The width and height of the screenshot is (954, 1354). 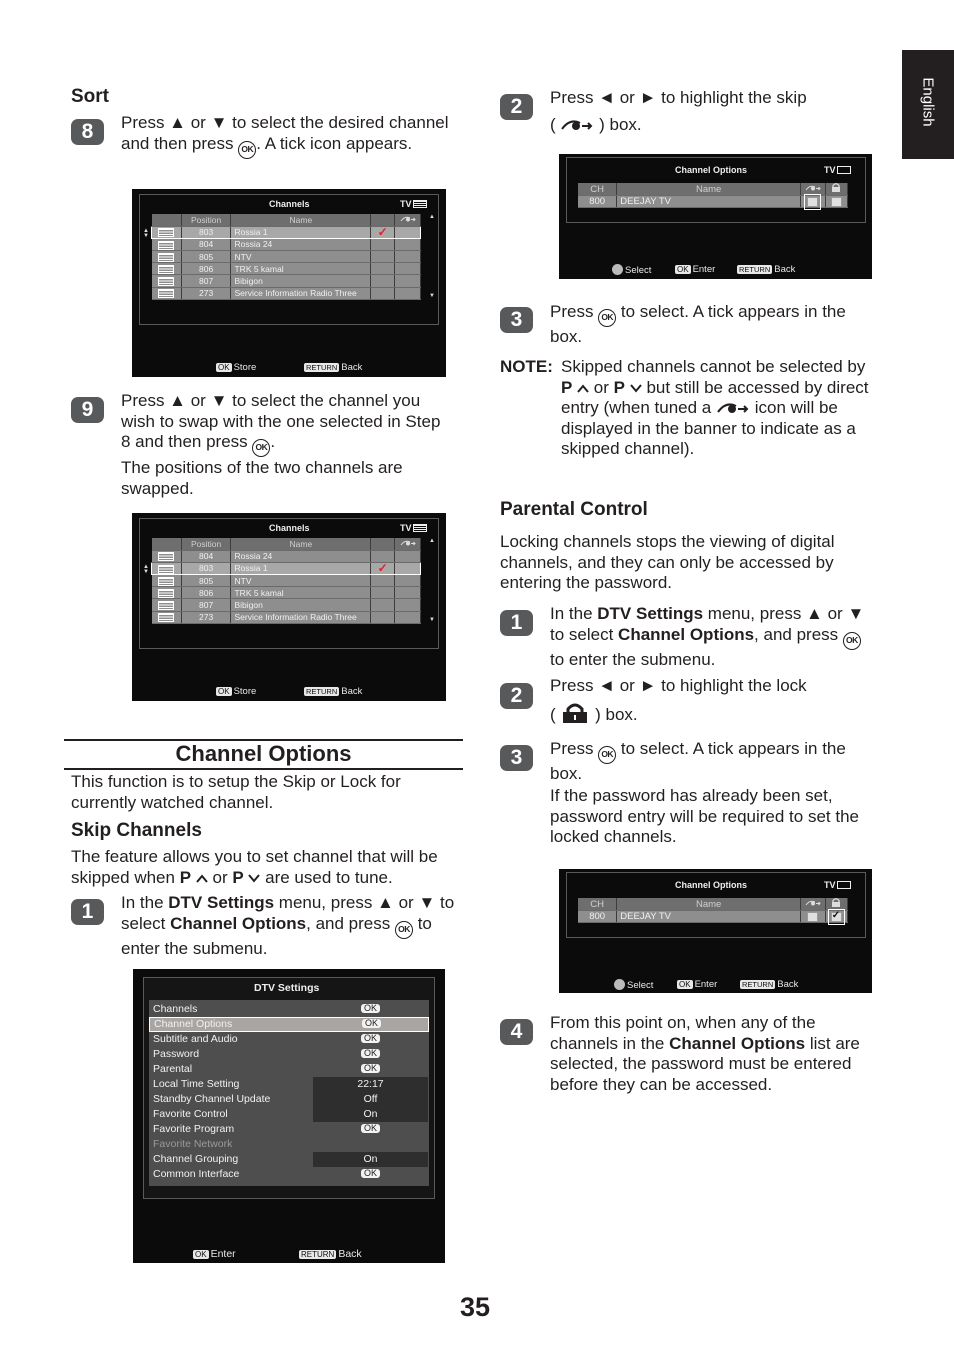 What do you see at coordinates (516, 320) in the screenshot?
I see `step-badge-3: 3` at bounding box center [516, 320].